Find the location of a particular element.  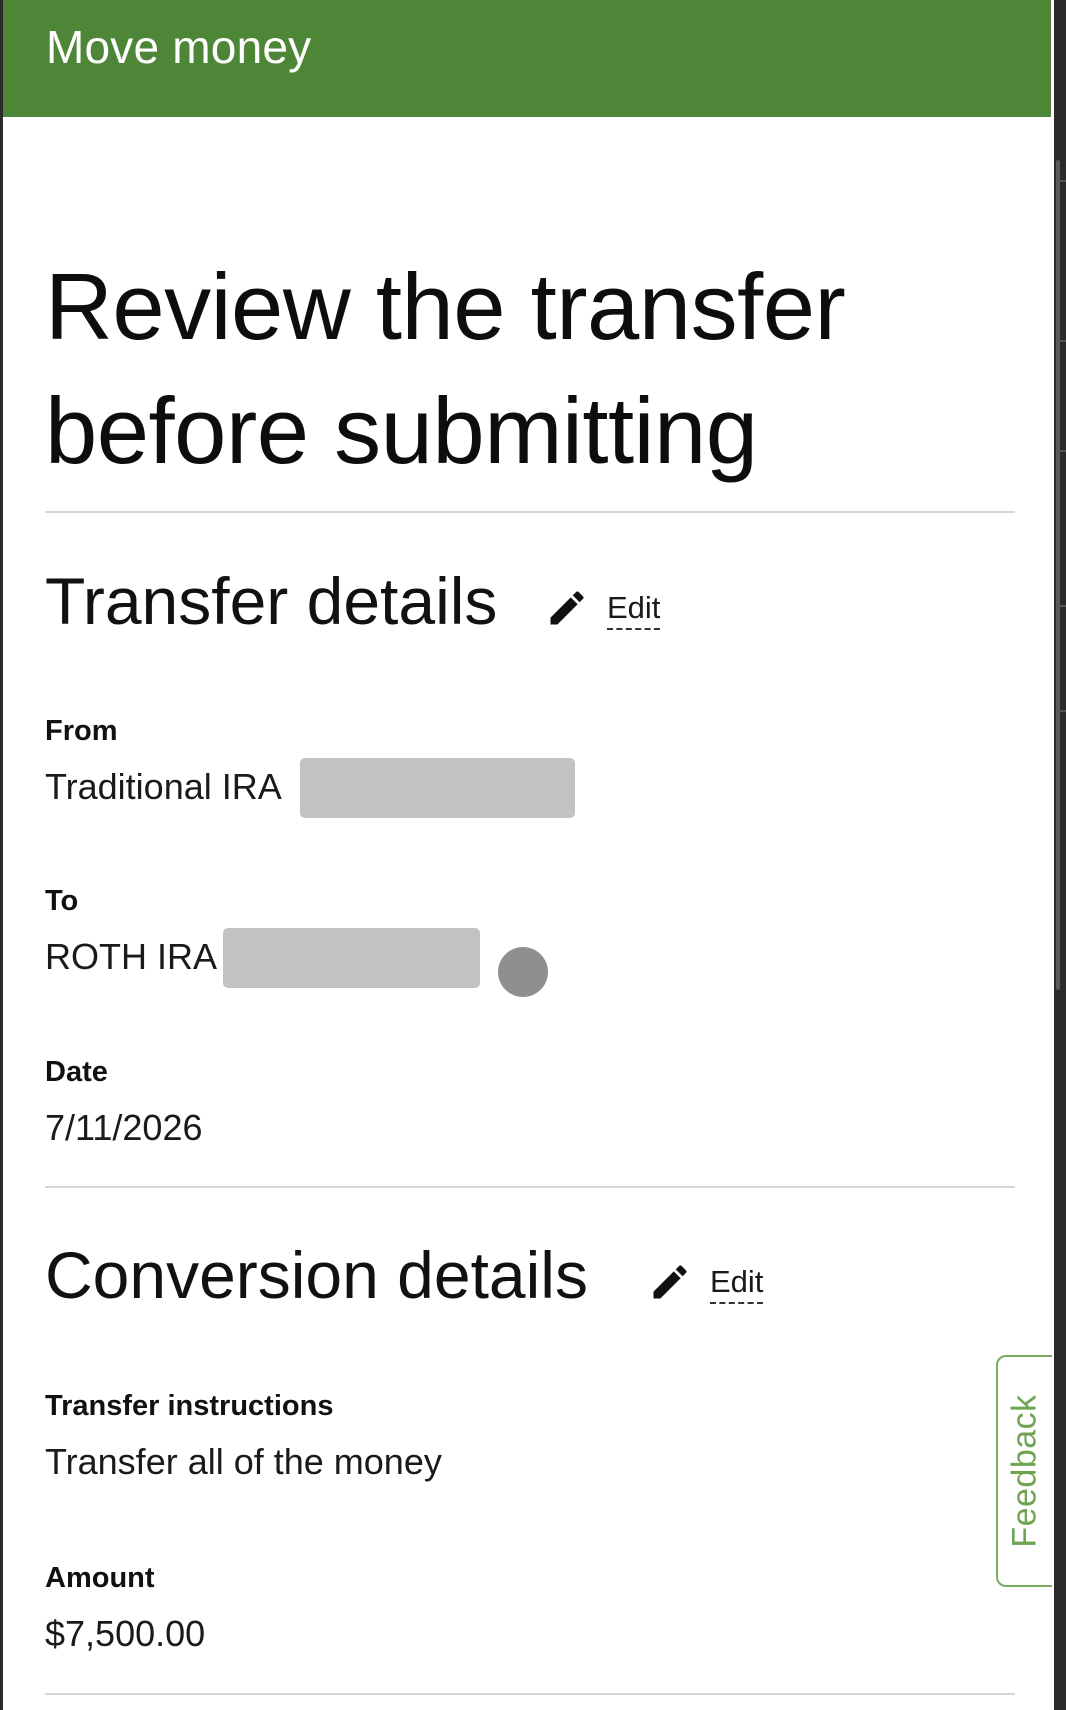

feedback-tab: Feedback is located at coordinates (1024, 1471).